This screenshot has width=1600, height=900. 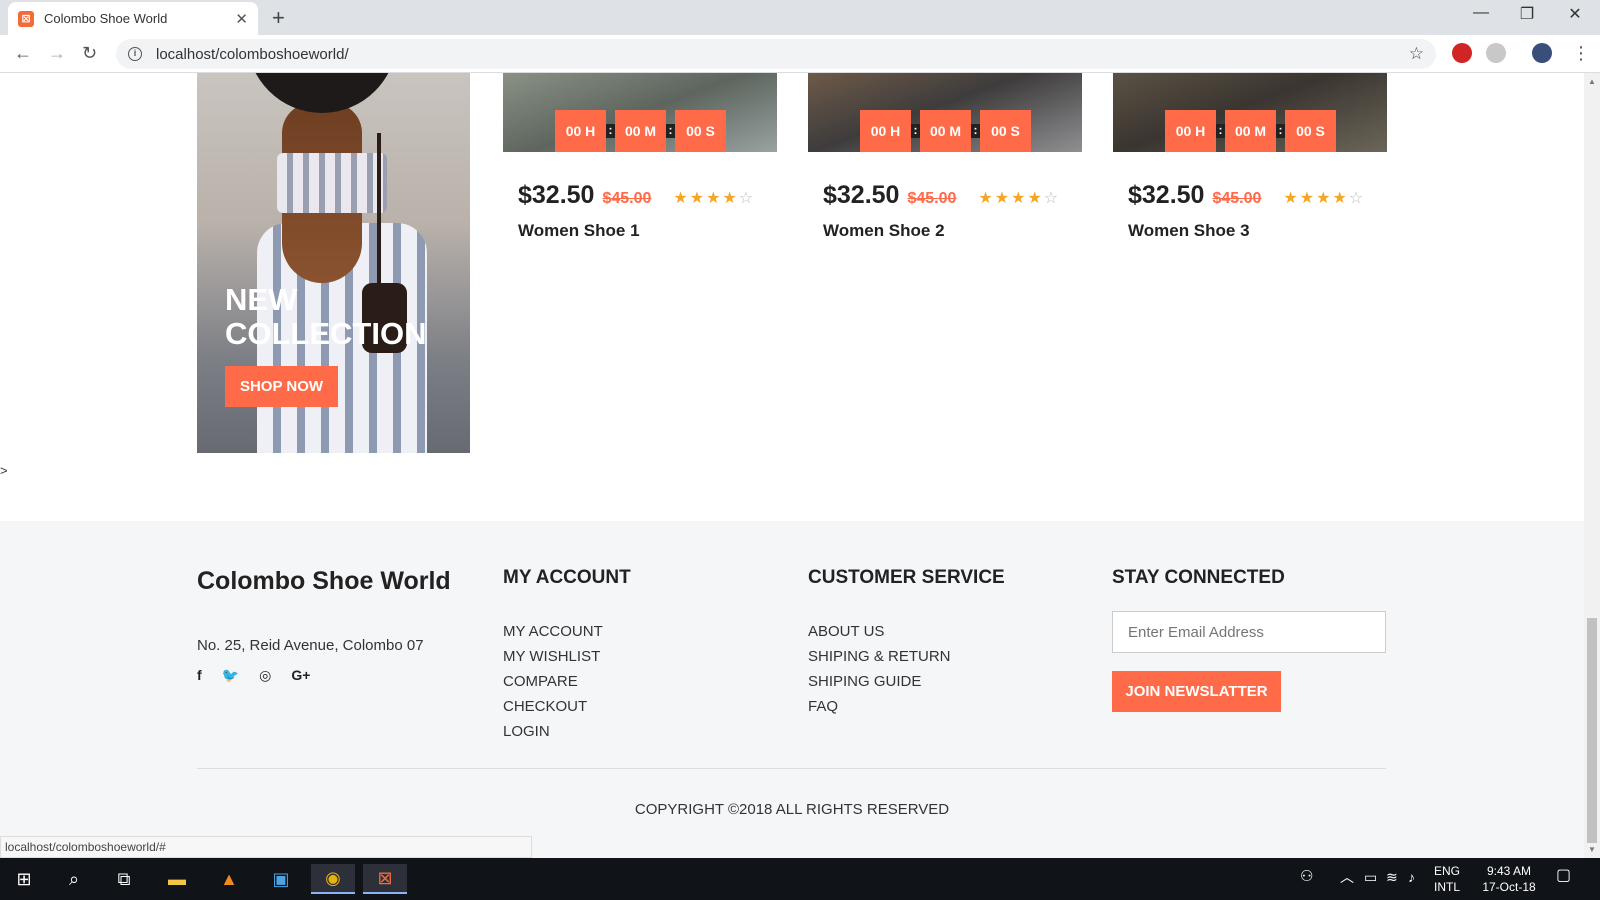 I want to click on browser-tab-strip: ⊠ Colombo Shoe World ✕ + — ❐ ✕, so click(x=800, y=17).